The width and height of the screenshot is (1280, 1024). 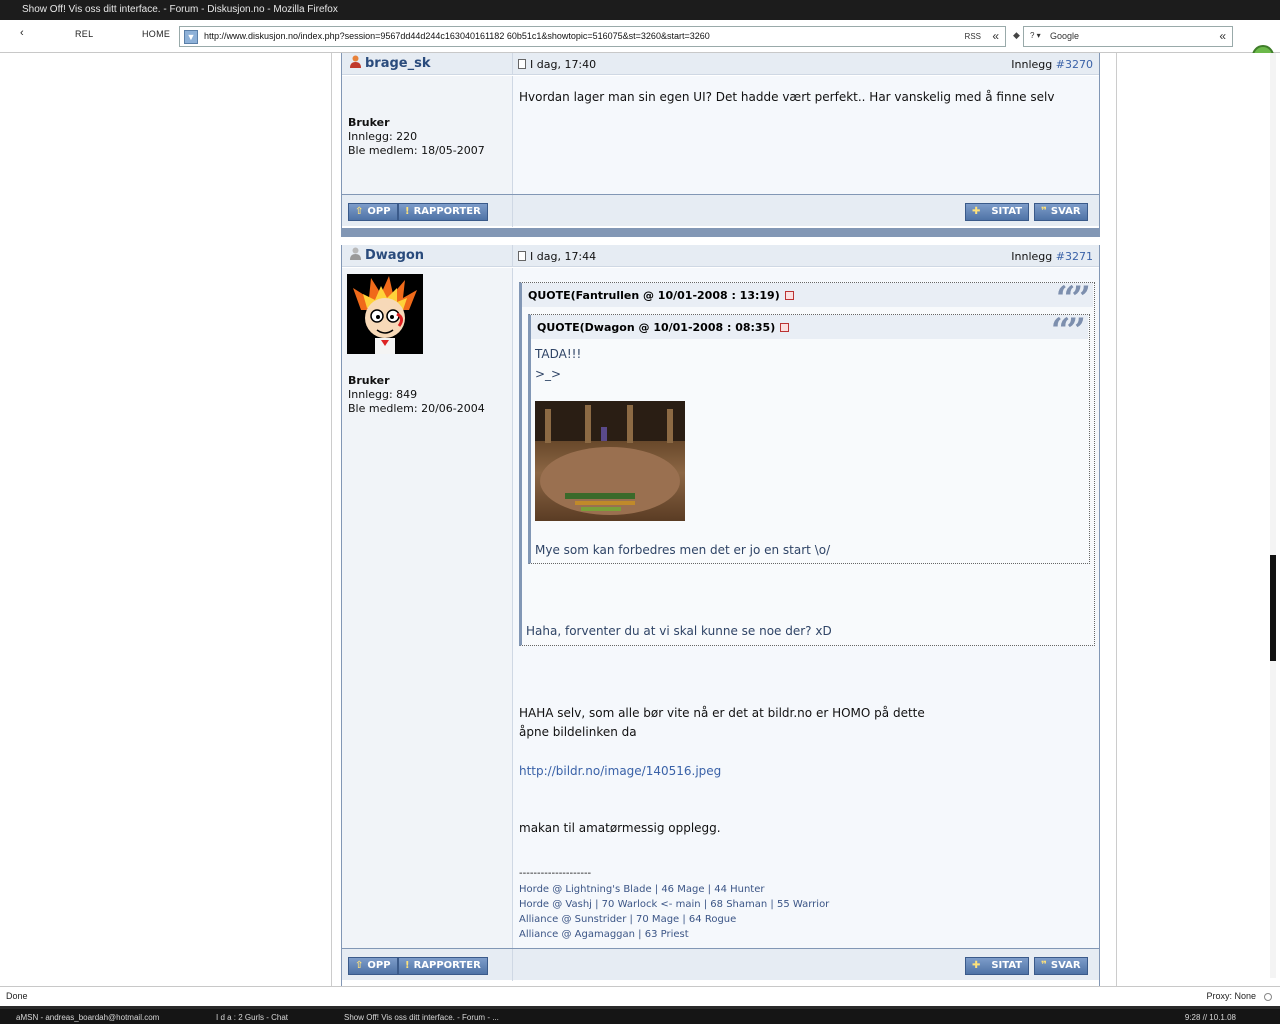 What do you see at coordinates (1065, 36) in the screenshot?
I see `search-placeholder: Google` at bounding box center [1065, 36].